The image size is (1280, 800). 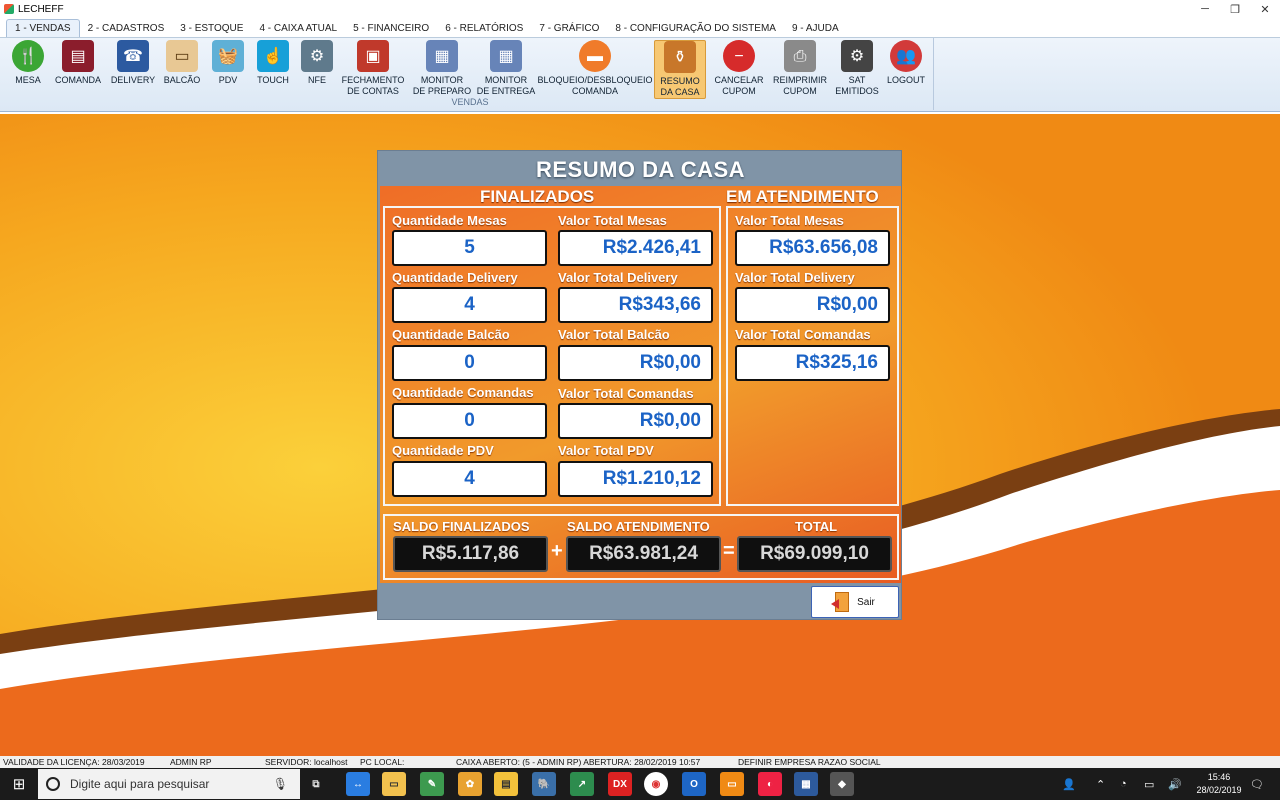 I want to click on chrome-icon: ◉, so click(x=656, y=784).